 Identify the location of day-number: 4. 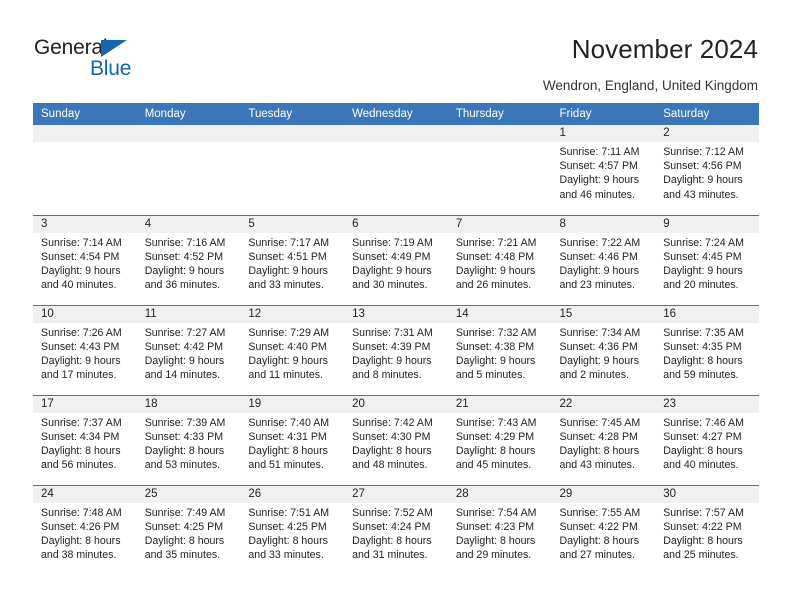
(188, 224).